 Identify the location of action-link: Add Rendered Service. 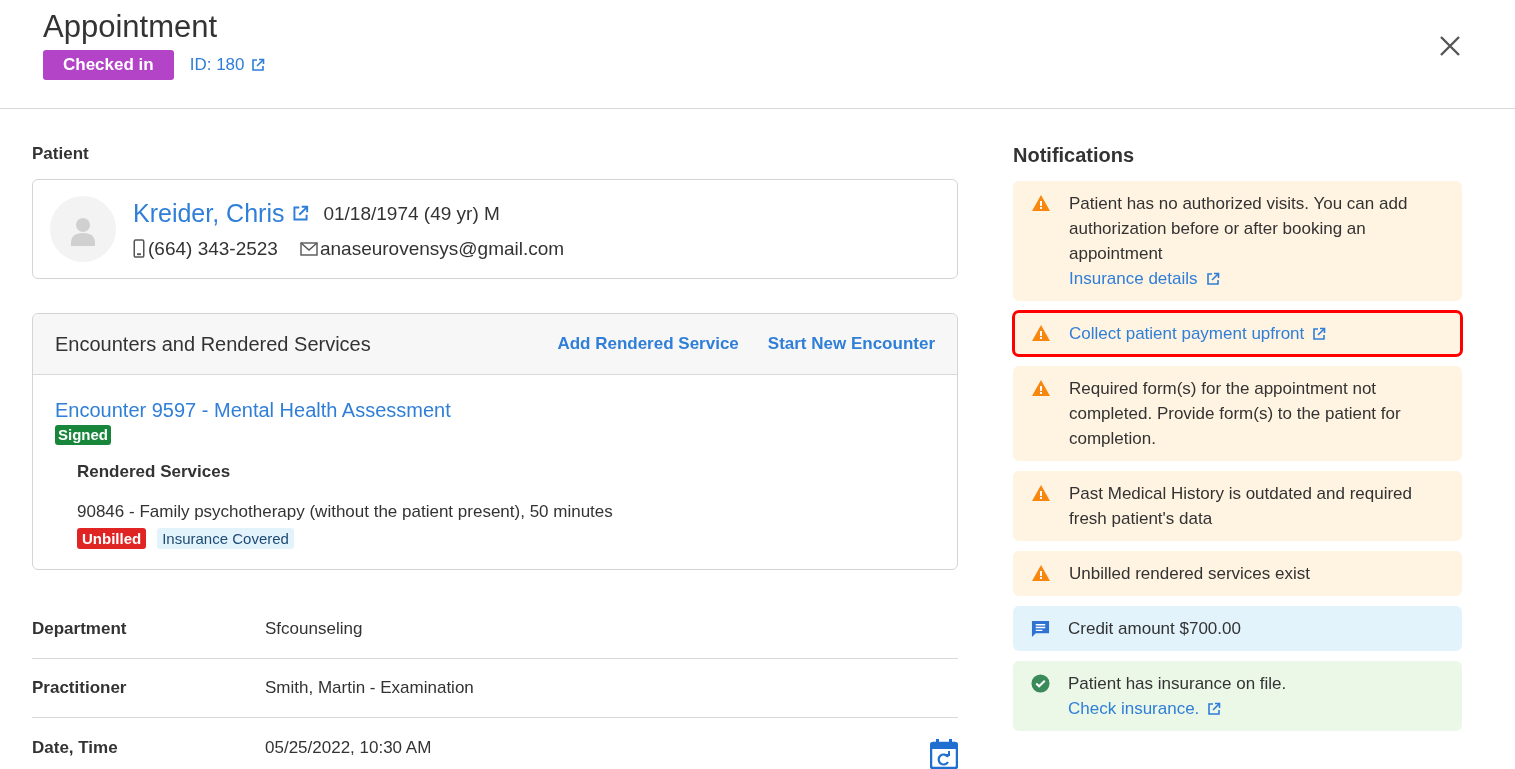
(648, 344).